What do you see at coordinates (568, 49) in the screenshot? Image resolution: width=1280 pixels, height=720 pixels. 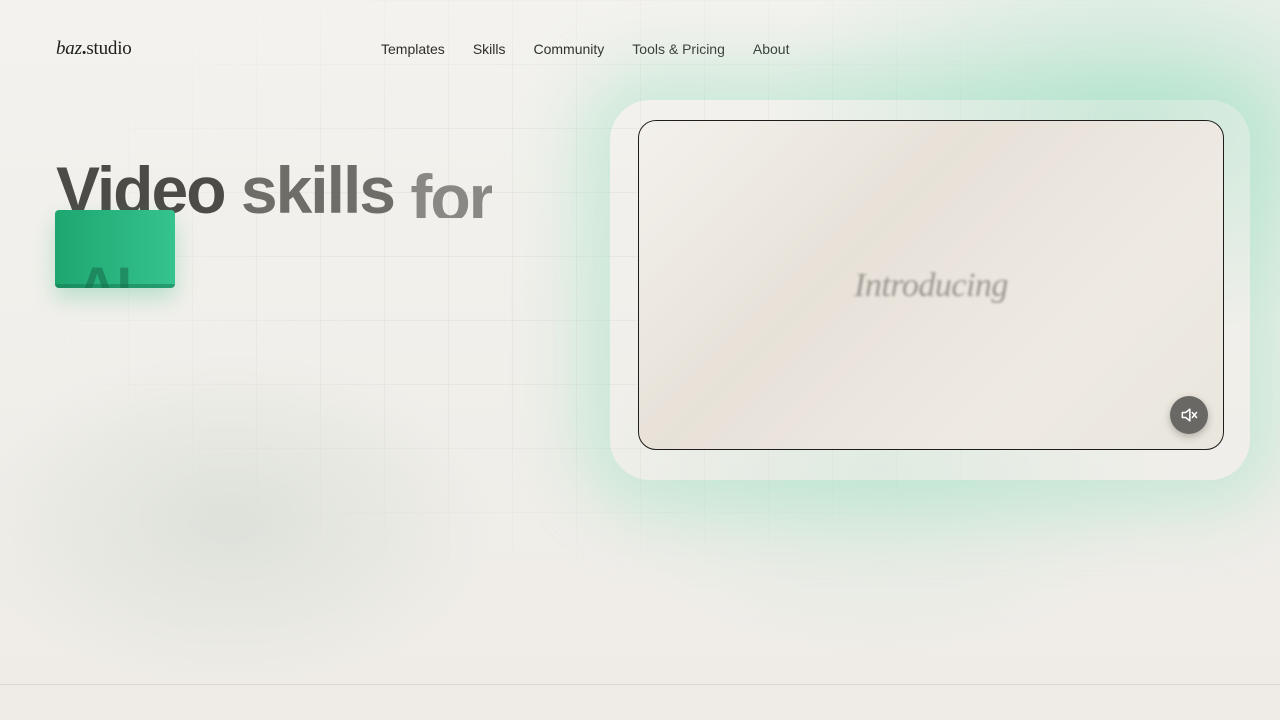 I see `nav-item-community: Community` at bounding box center [568, 49].